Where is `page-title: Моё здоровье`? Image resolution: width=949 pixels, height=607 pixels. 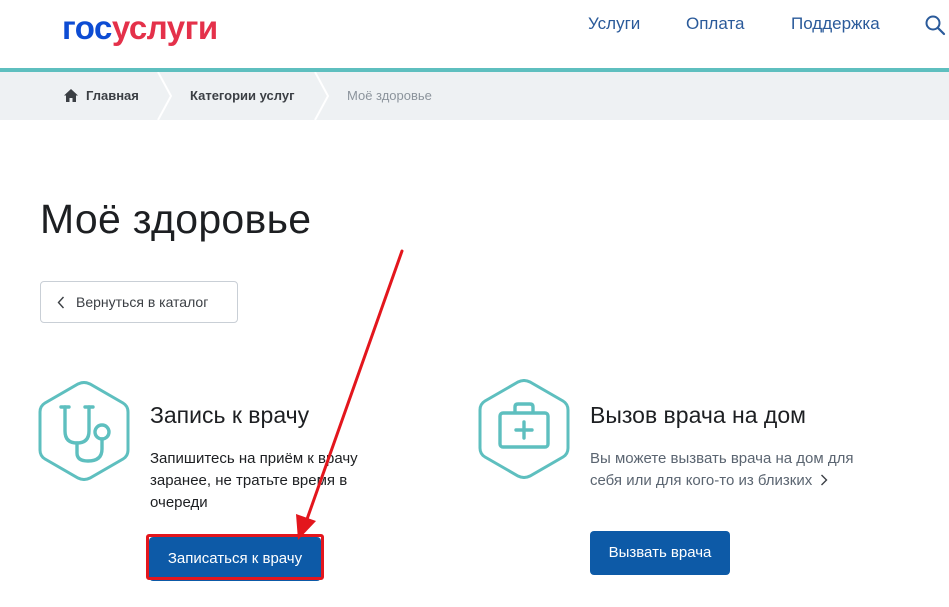
page-title: Моё здоровье is located at coordinates (176, 219).